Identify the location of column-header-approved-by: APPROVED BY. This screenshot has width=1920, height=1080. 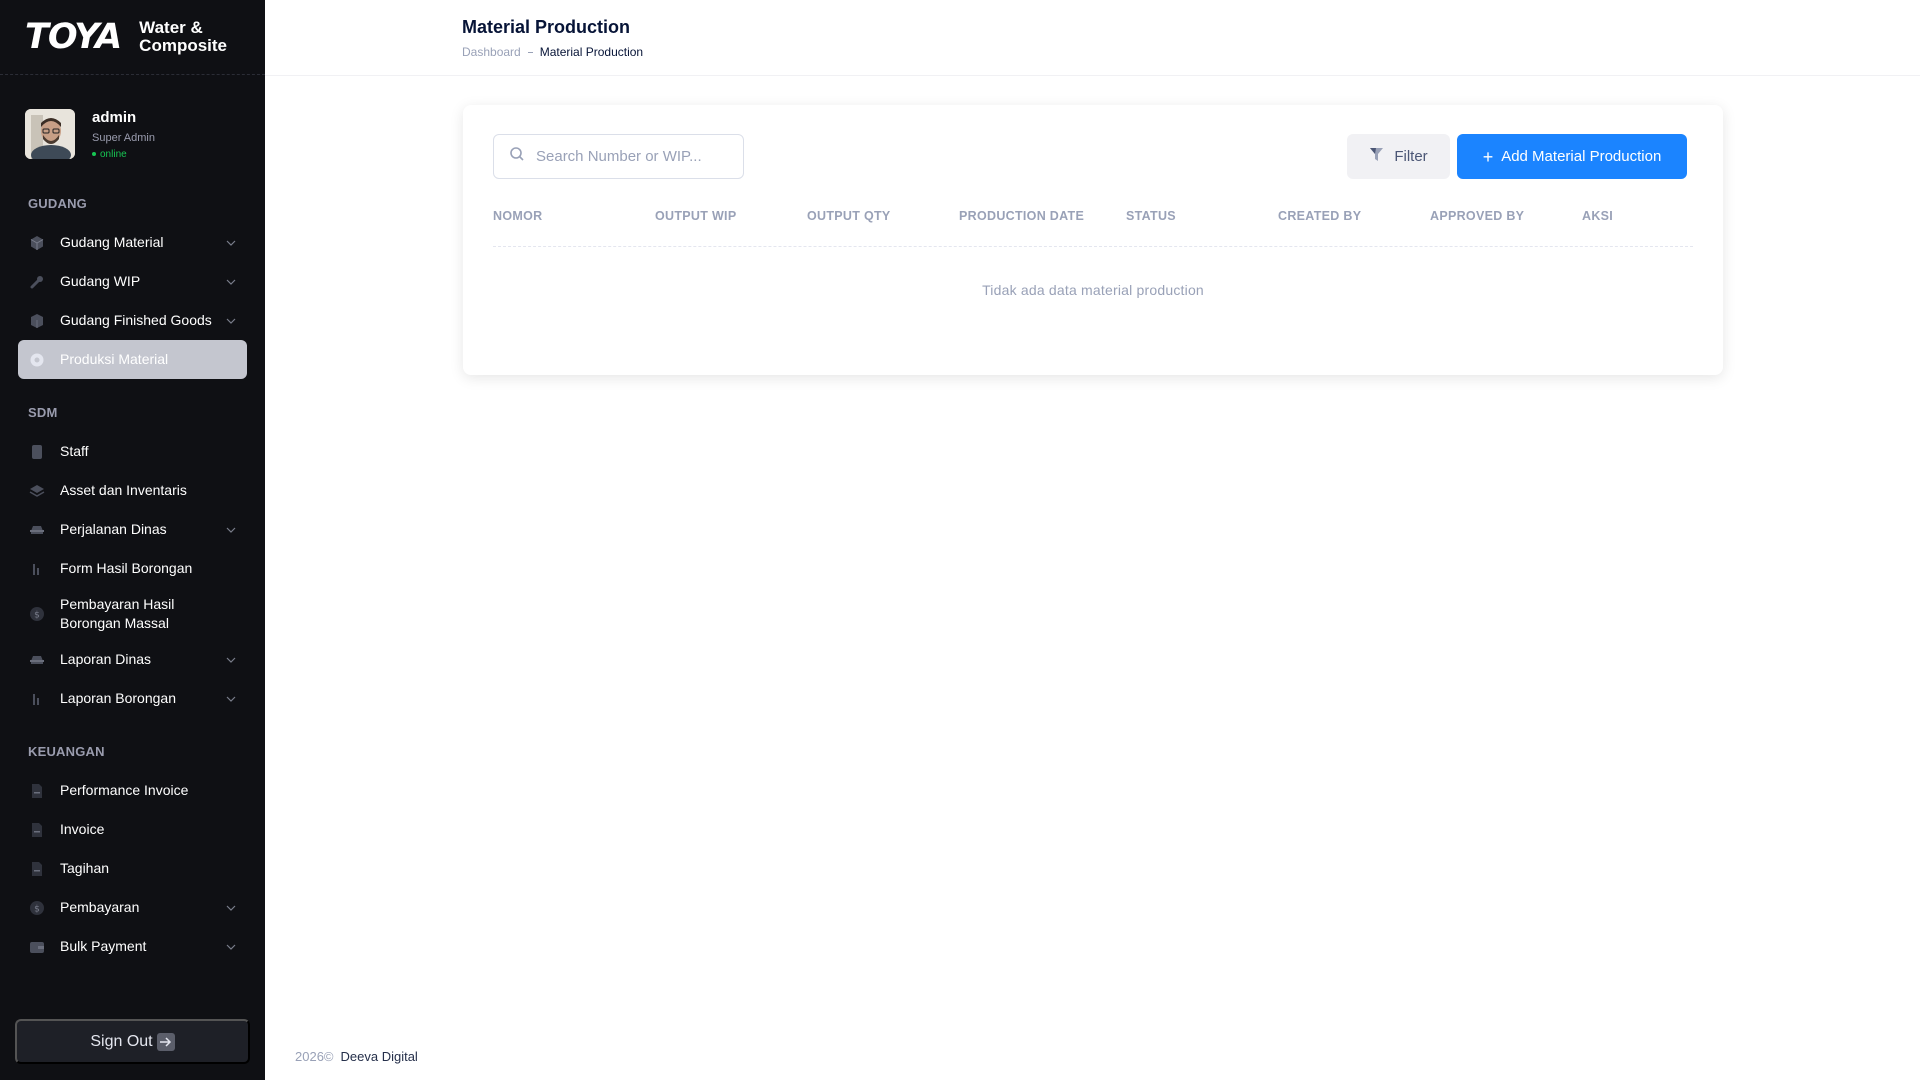
(1506, 216).